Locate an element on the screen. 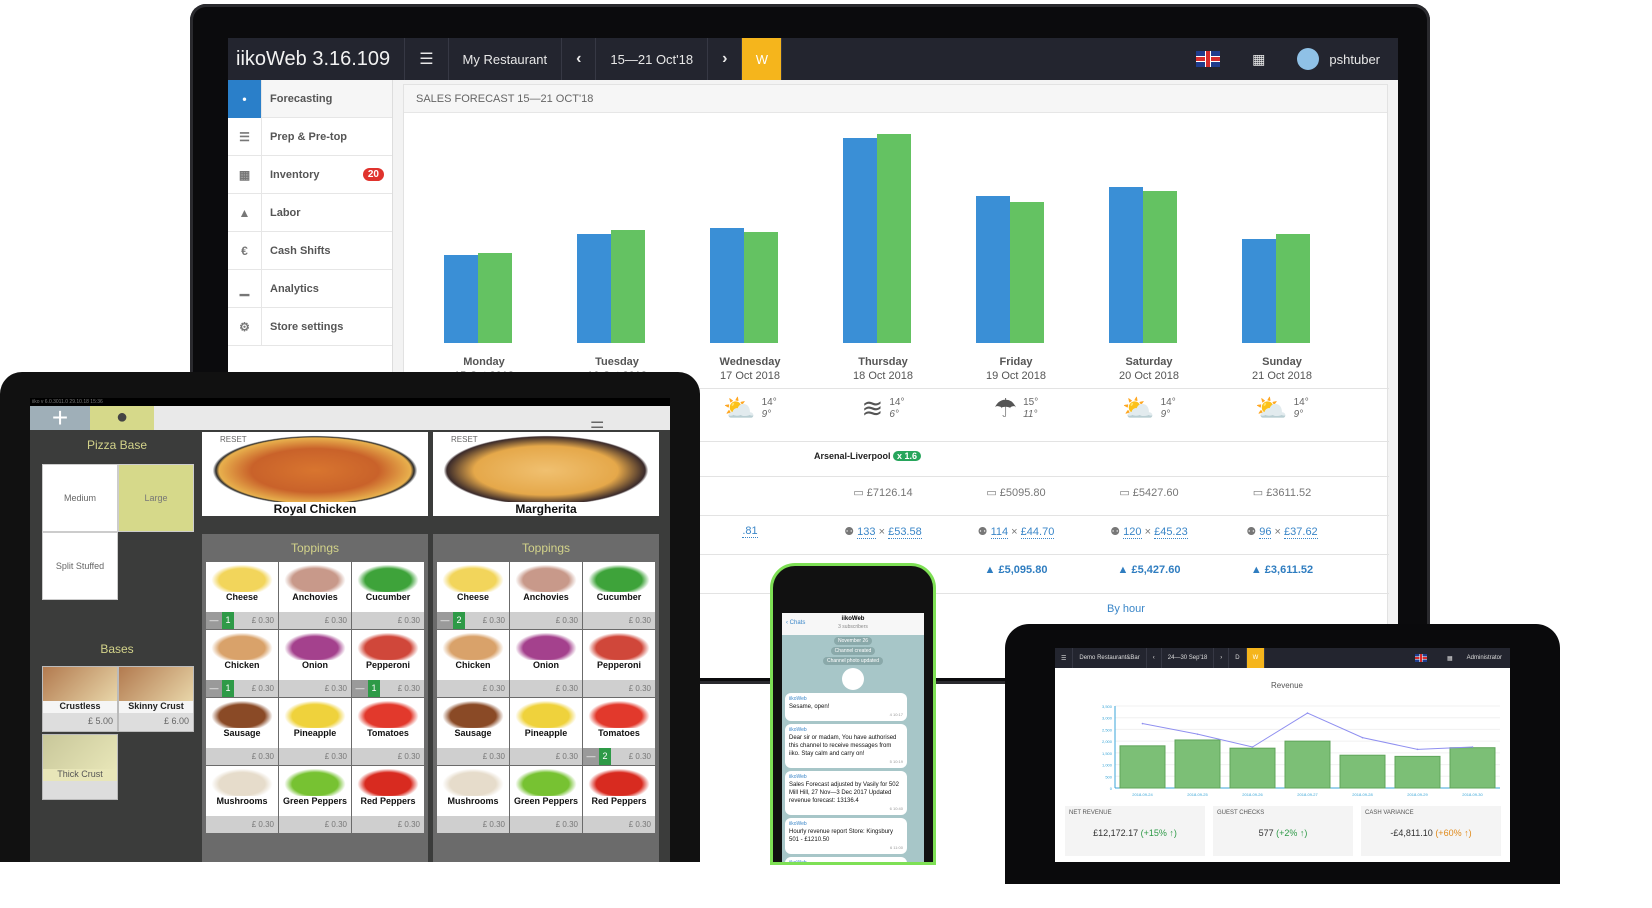 The image size is (1652, 908). date-range: 24—30 Sep'18 is located at coordinates (1188, 658).